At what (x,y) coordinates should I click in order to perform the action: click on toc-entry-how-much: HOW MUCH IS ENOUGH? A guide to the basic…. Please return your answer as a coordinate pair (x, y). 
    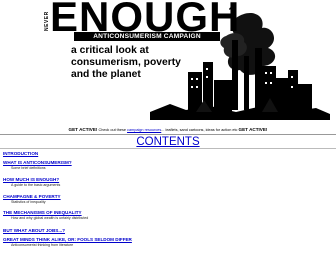
    Looking at the image, I should click on (31, 182).